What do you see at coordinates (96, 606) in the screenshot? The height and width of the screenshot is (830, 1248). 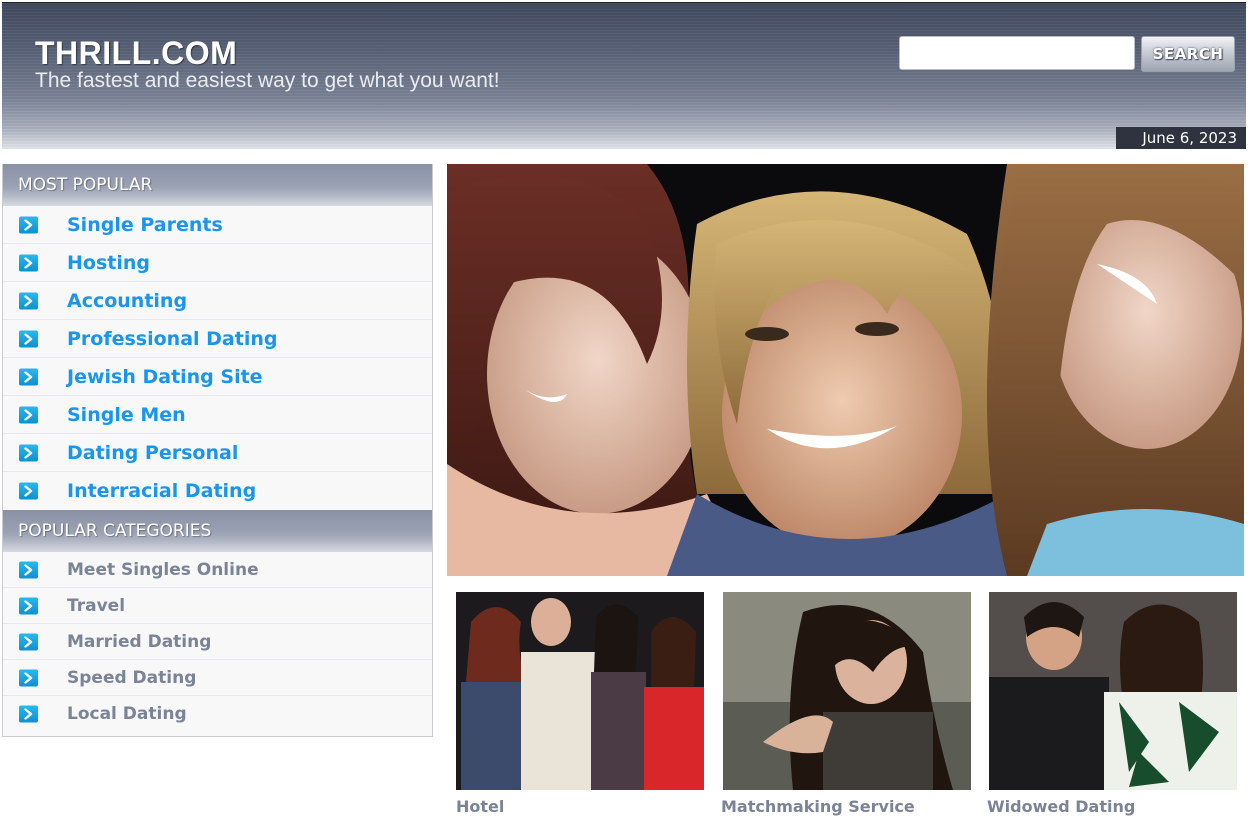 I see `sidebar-link-label: Travel` at bounding box center [96, 606].